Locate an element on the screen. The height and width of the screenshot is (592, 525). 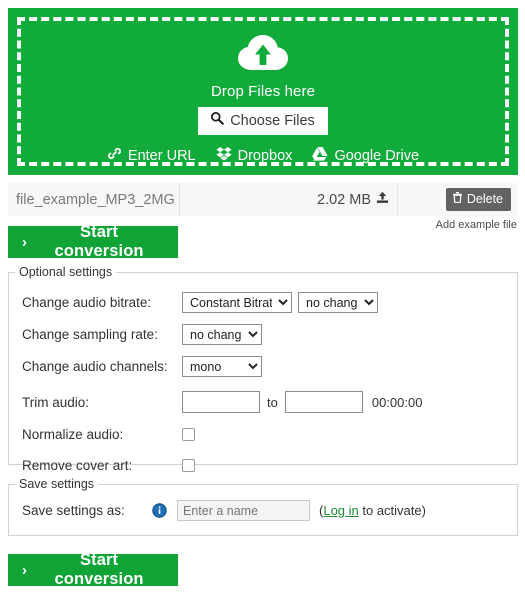
row-save-settings-as: Save settings as: (Log in to activate) is located at coordinates (263, 510).